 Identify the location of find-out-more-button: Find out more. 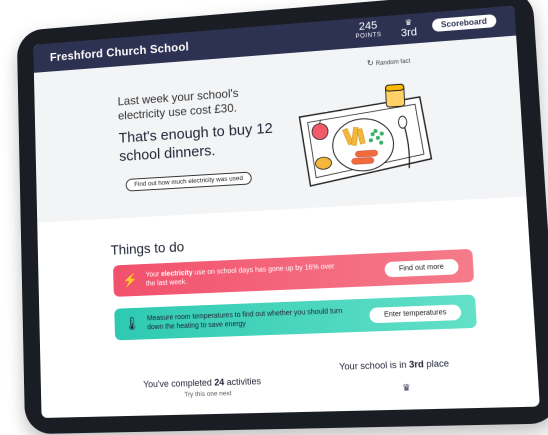
(421, 267).